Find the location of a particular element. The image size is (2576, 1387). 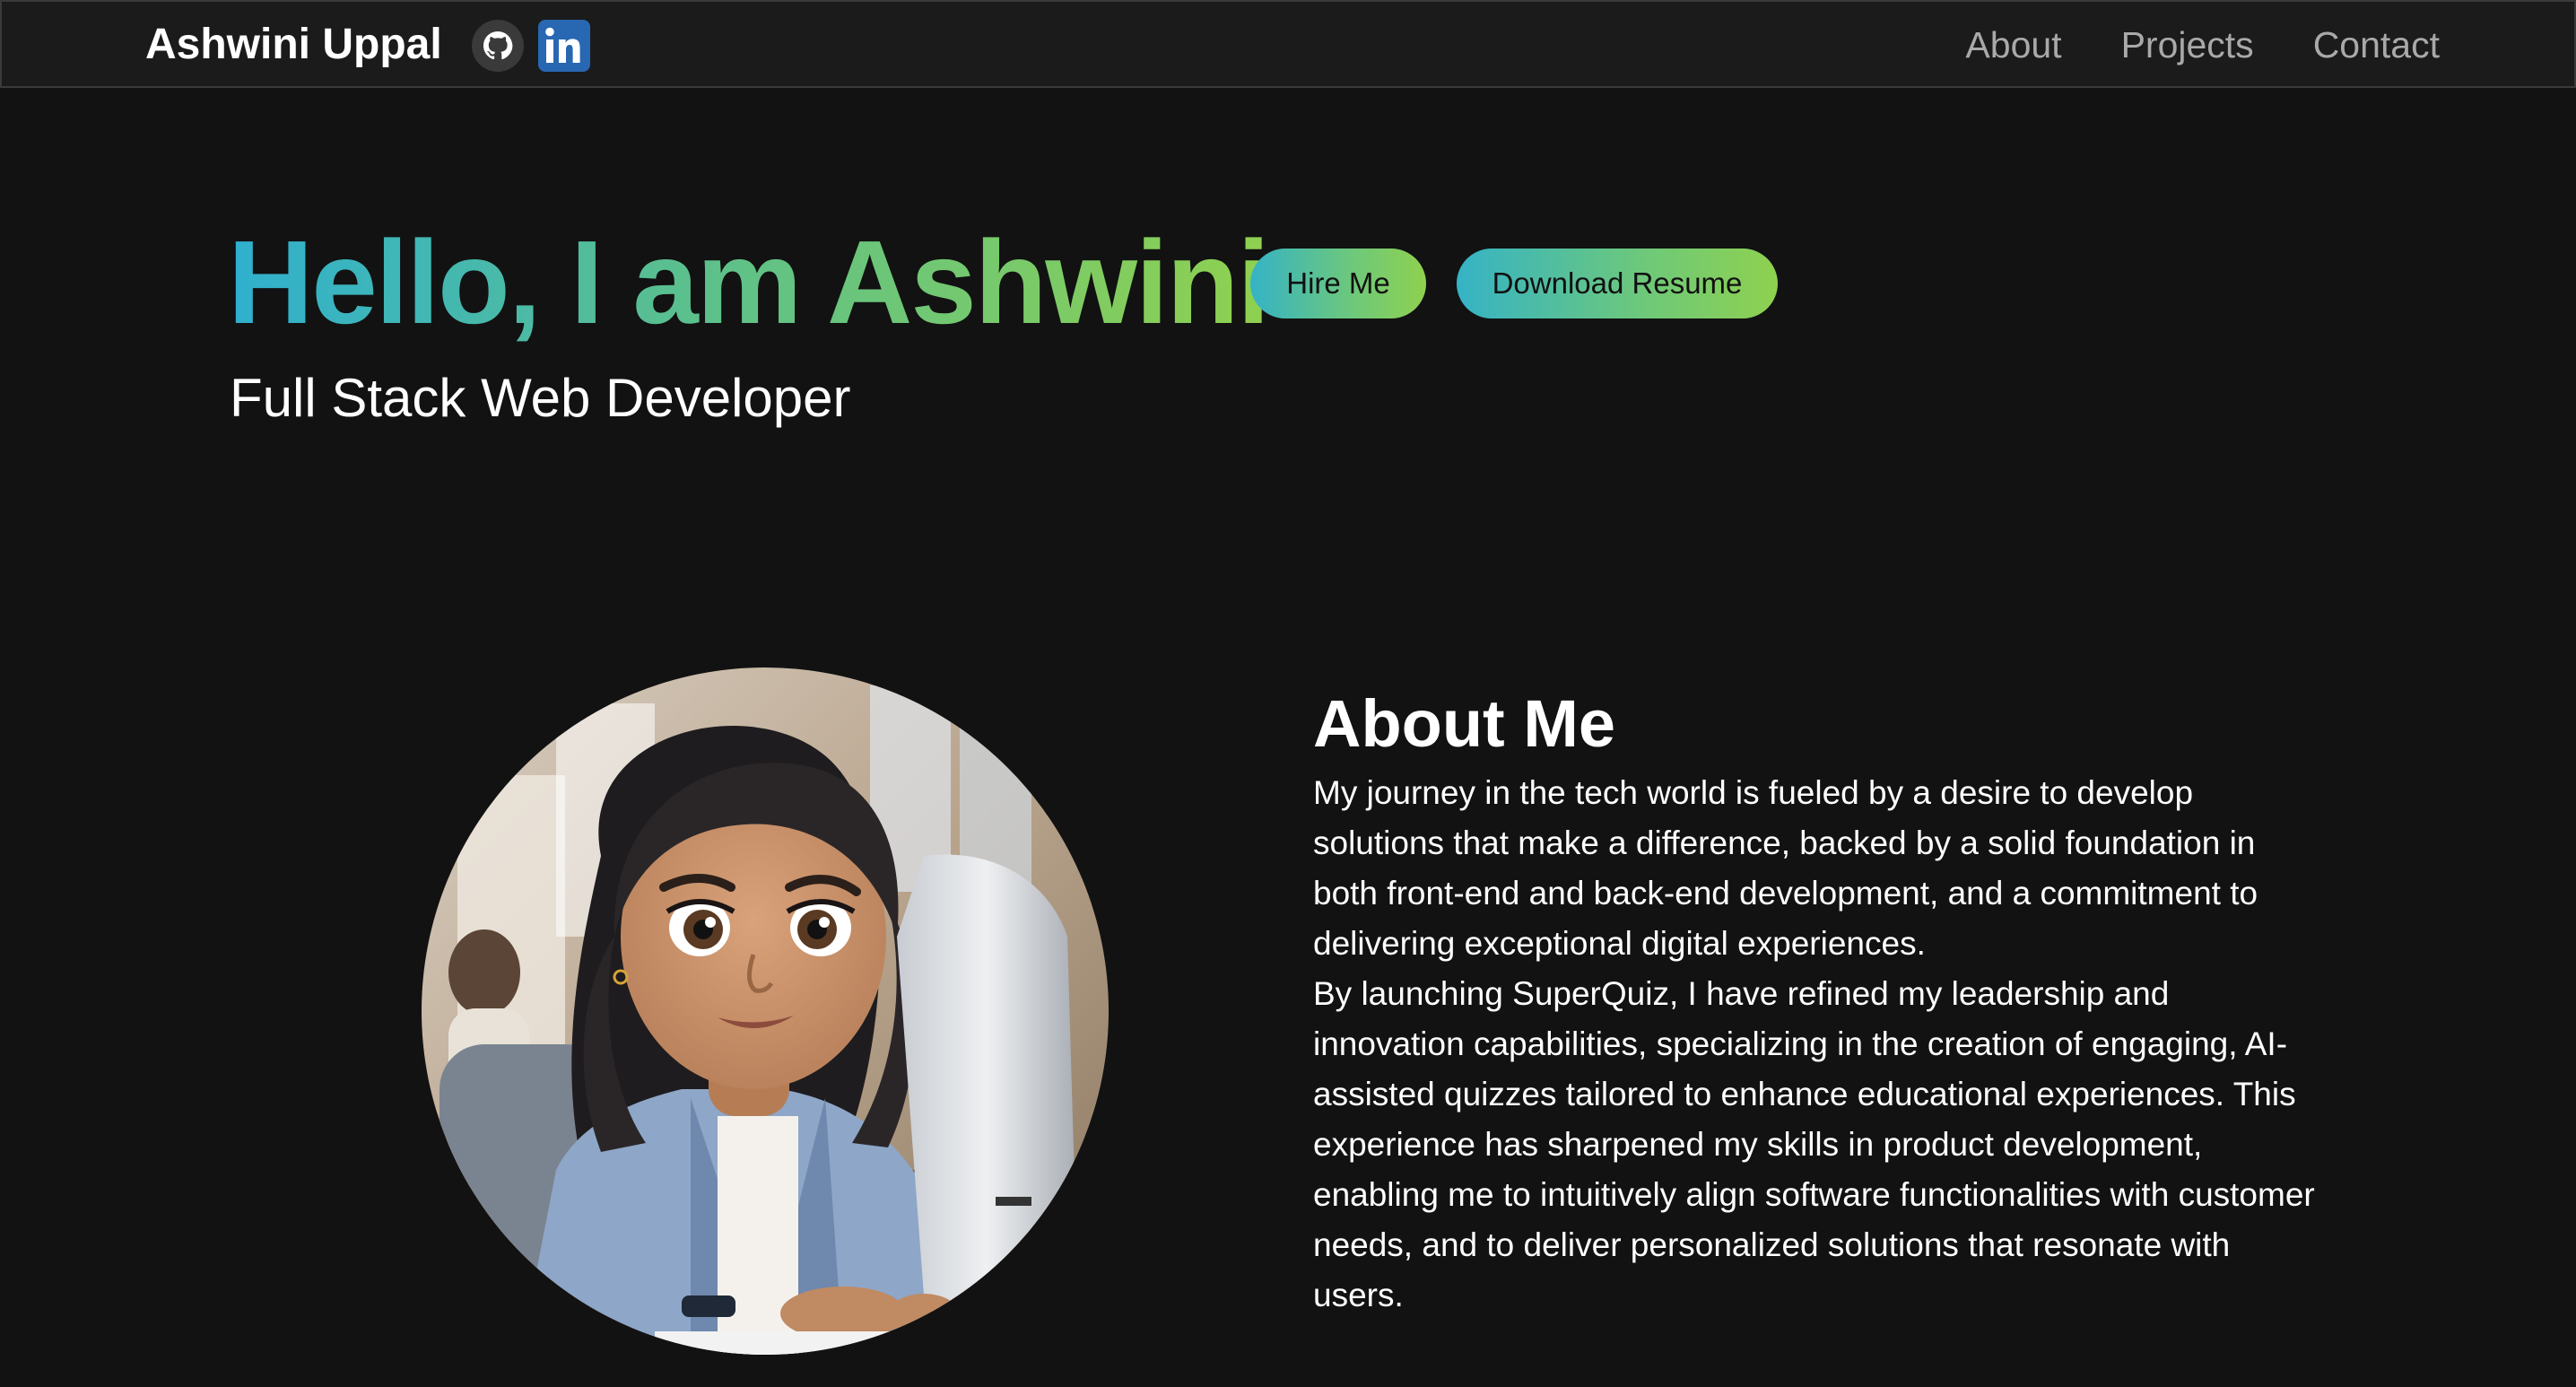

nav-links: About Projects Contact is located at coordinates (2202, 45).